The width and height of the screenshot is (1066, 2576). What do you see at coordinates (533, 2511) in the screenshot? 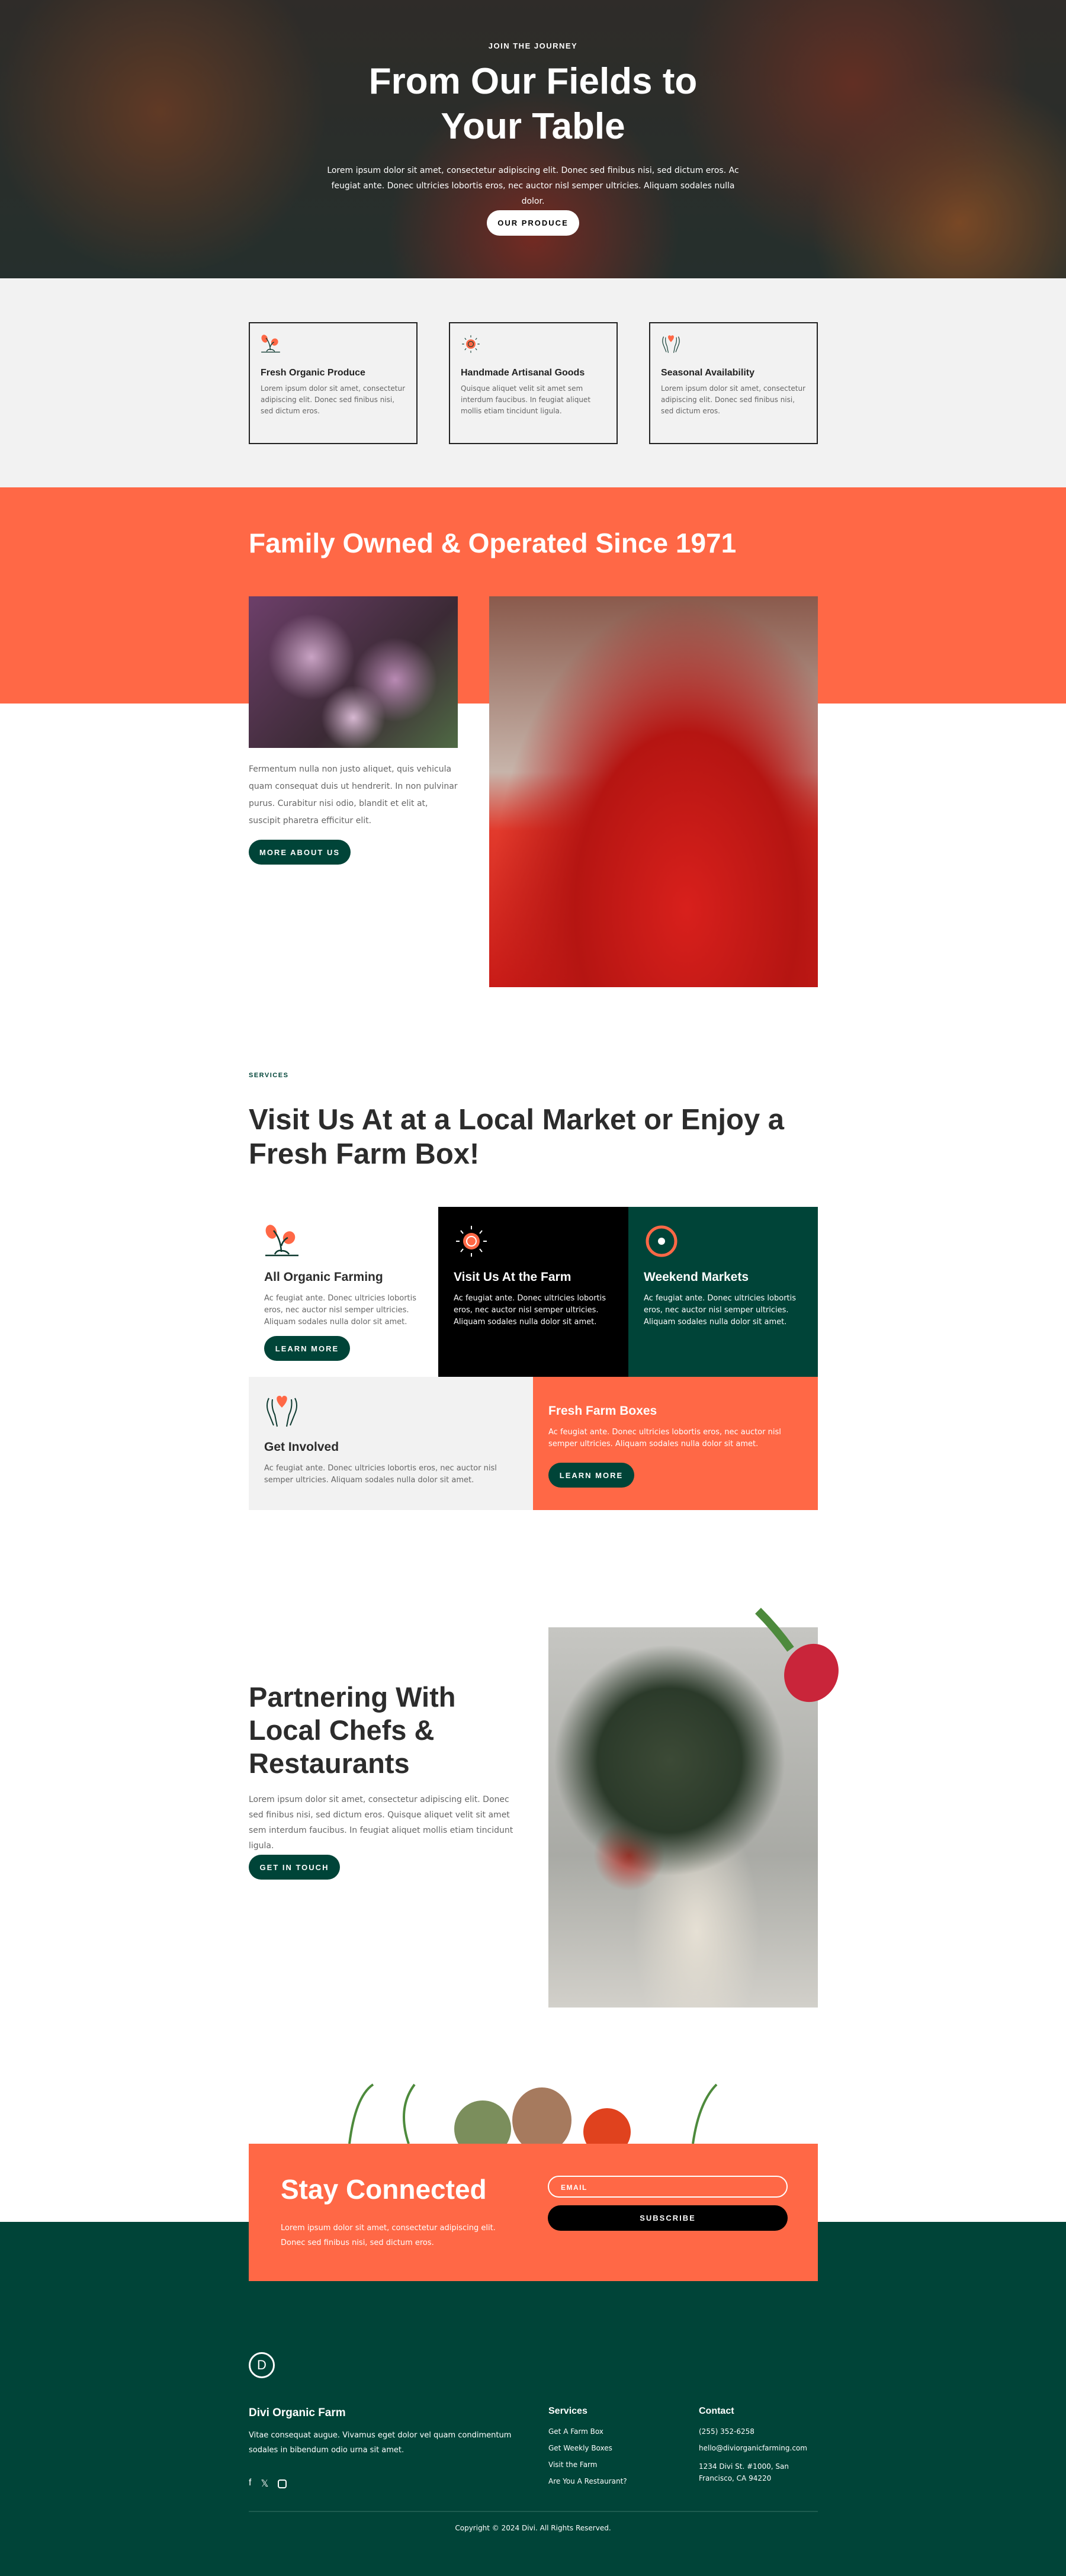
I see `footer-divider` at bounding box center [533, 2511].